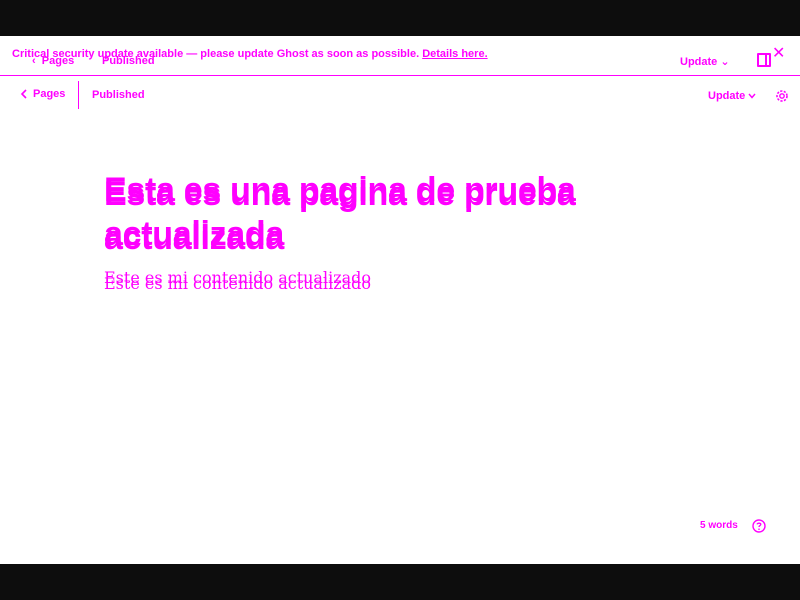 Image resolution: width=800 pixels, height=600 pixels. Describe the element at coordinates (23, 94) in the screenshot. I see `chevron-left-icon` at that location.